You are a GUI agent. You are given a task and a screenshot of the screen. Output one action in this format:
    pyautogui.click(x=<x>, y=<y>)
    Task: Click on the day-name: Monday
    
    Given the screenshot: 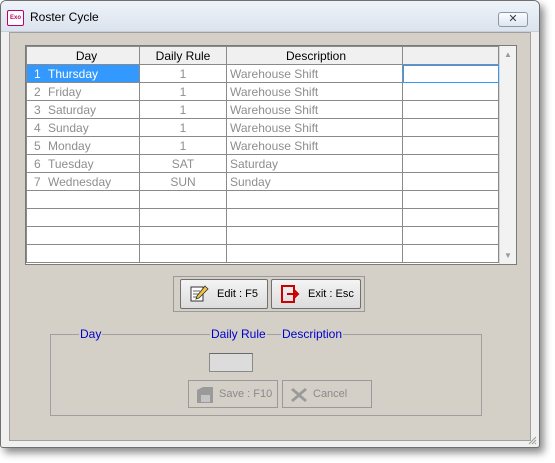 What is the action you would take?
    pyautogui.click(x=69, y=145)
    